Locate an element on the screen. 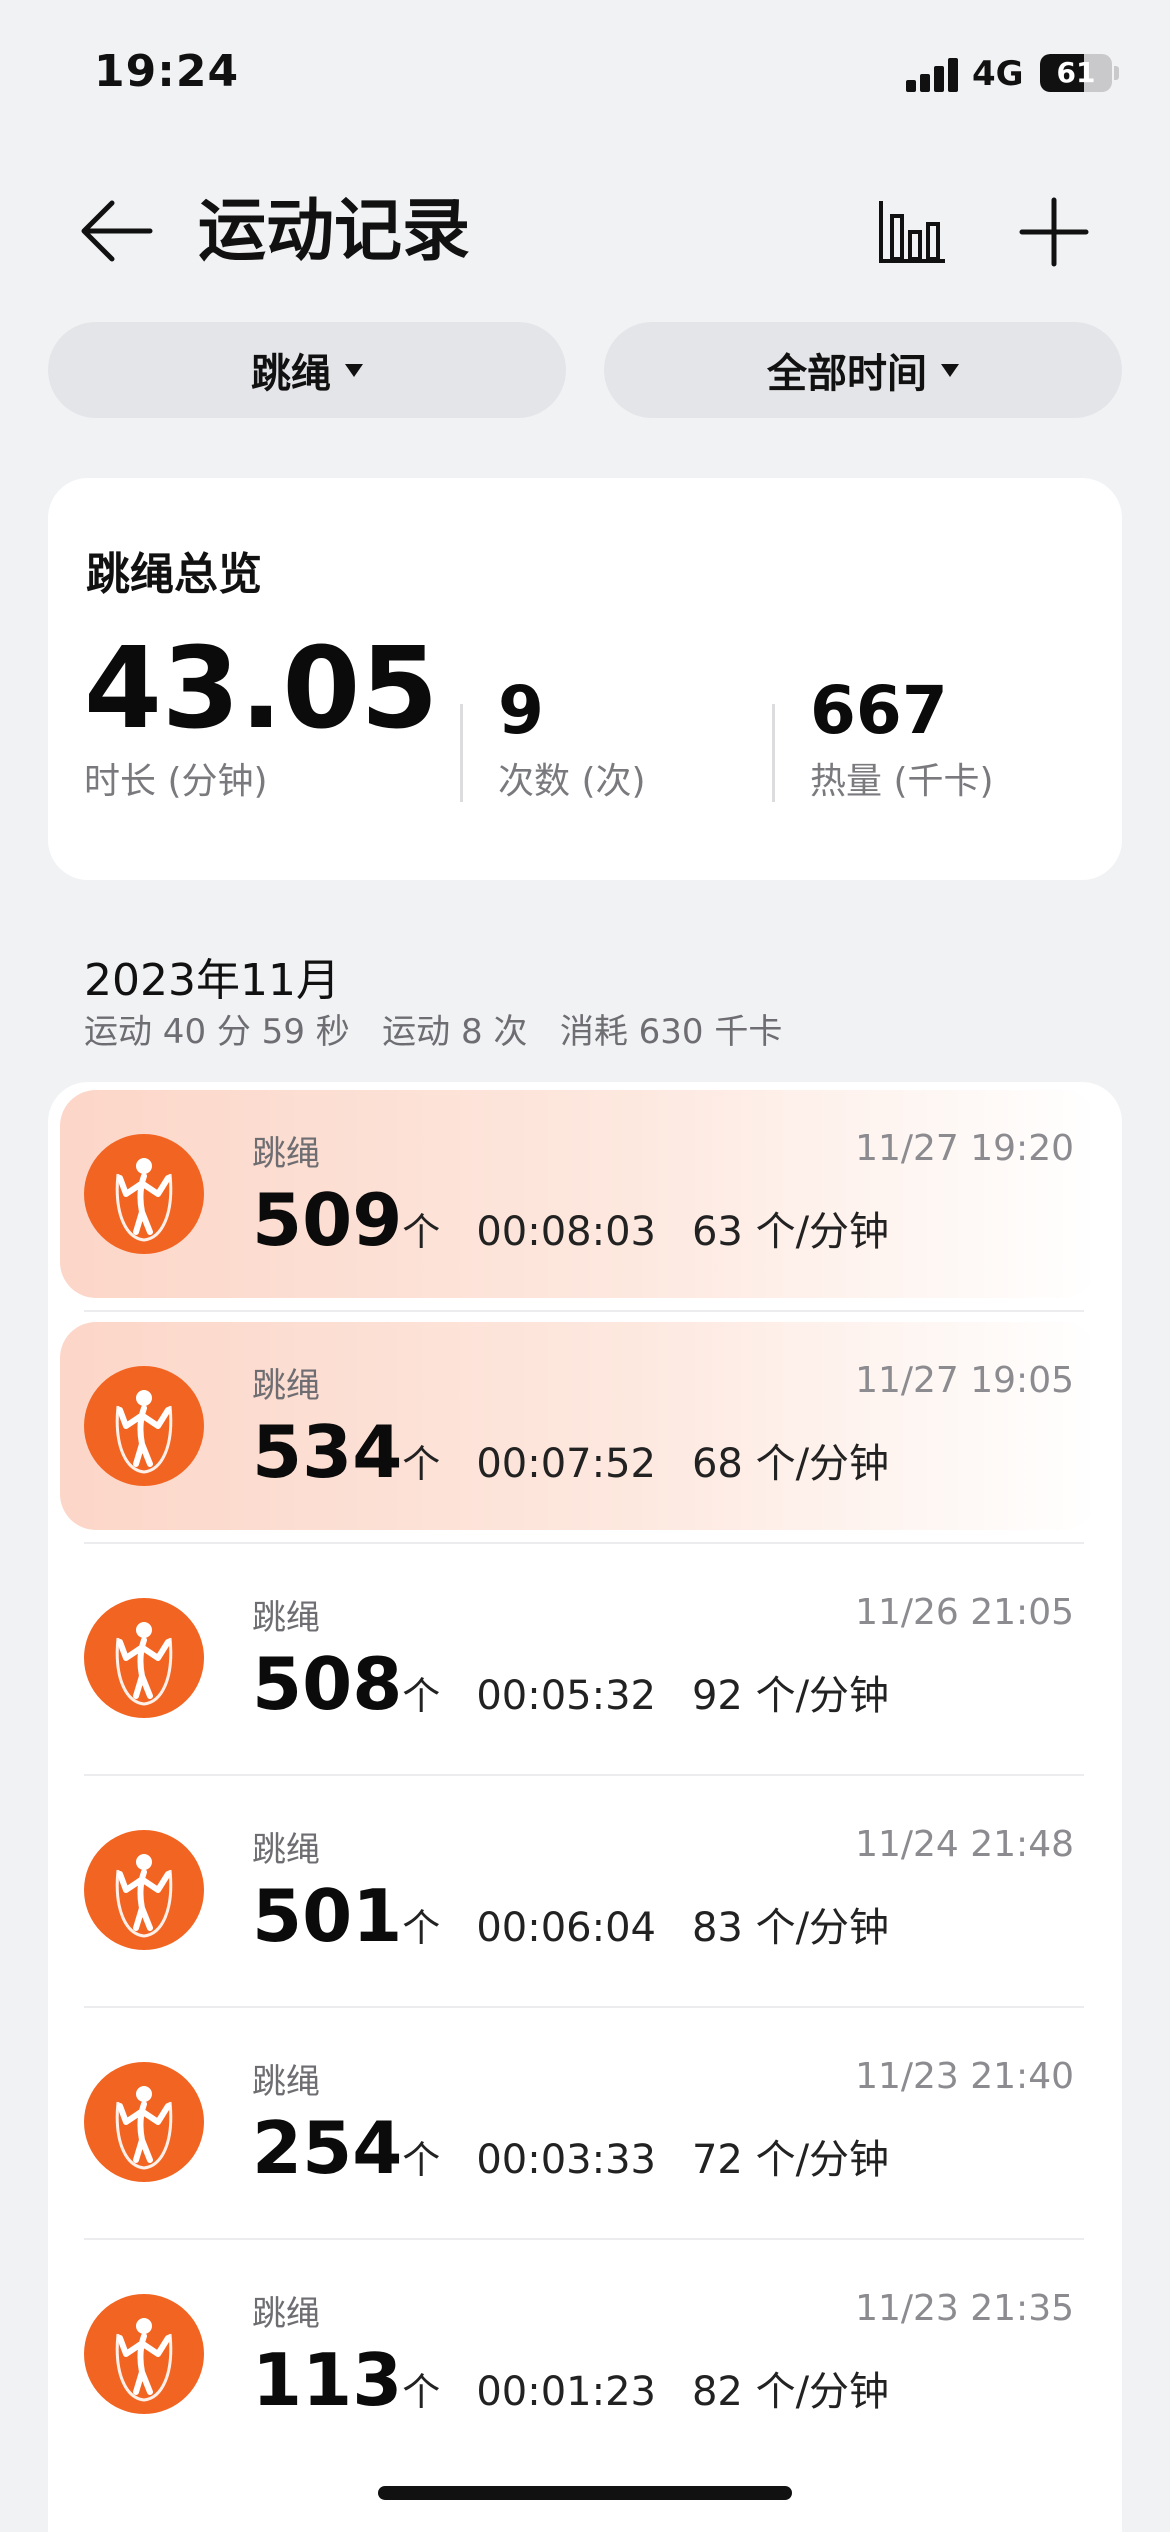 Image resolution: width=1170 pixels, height=2532 pixels. status-bar: 19:24 4G 61 is located at coordinates (585, 70).